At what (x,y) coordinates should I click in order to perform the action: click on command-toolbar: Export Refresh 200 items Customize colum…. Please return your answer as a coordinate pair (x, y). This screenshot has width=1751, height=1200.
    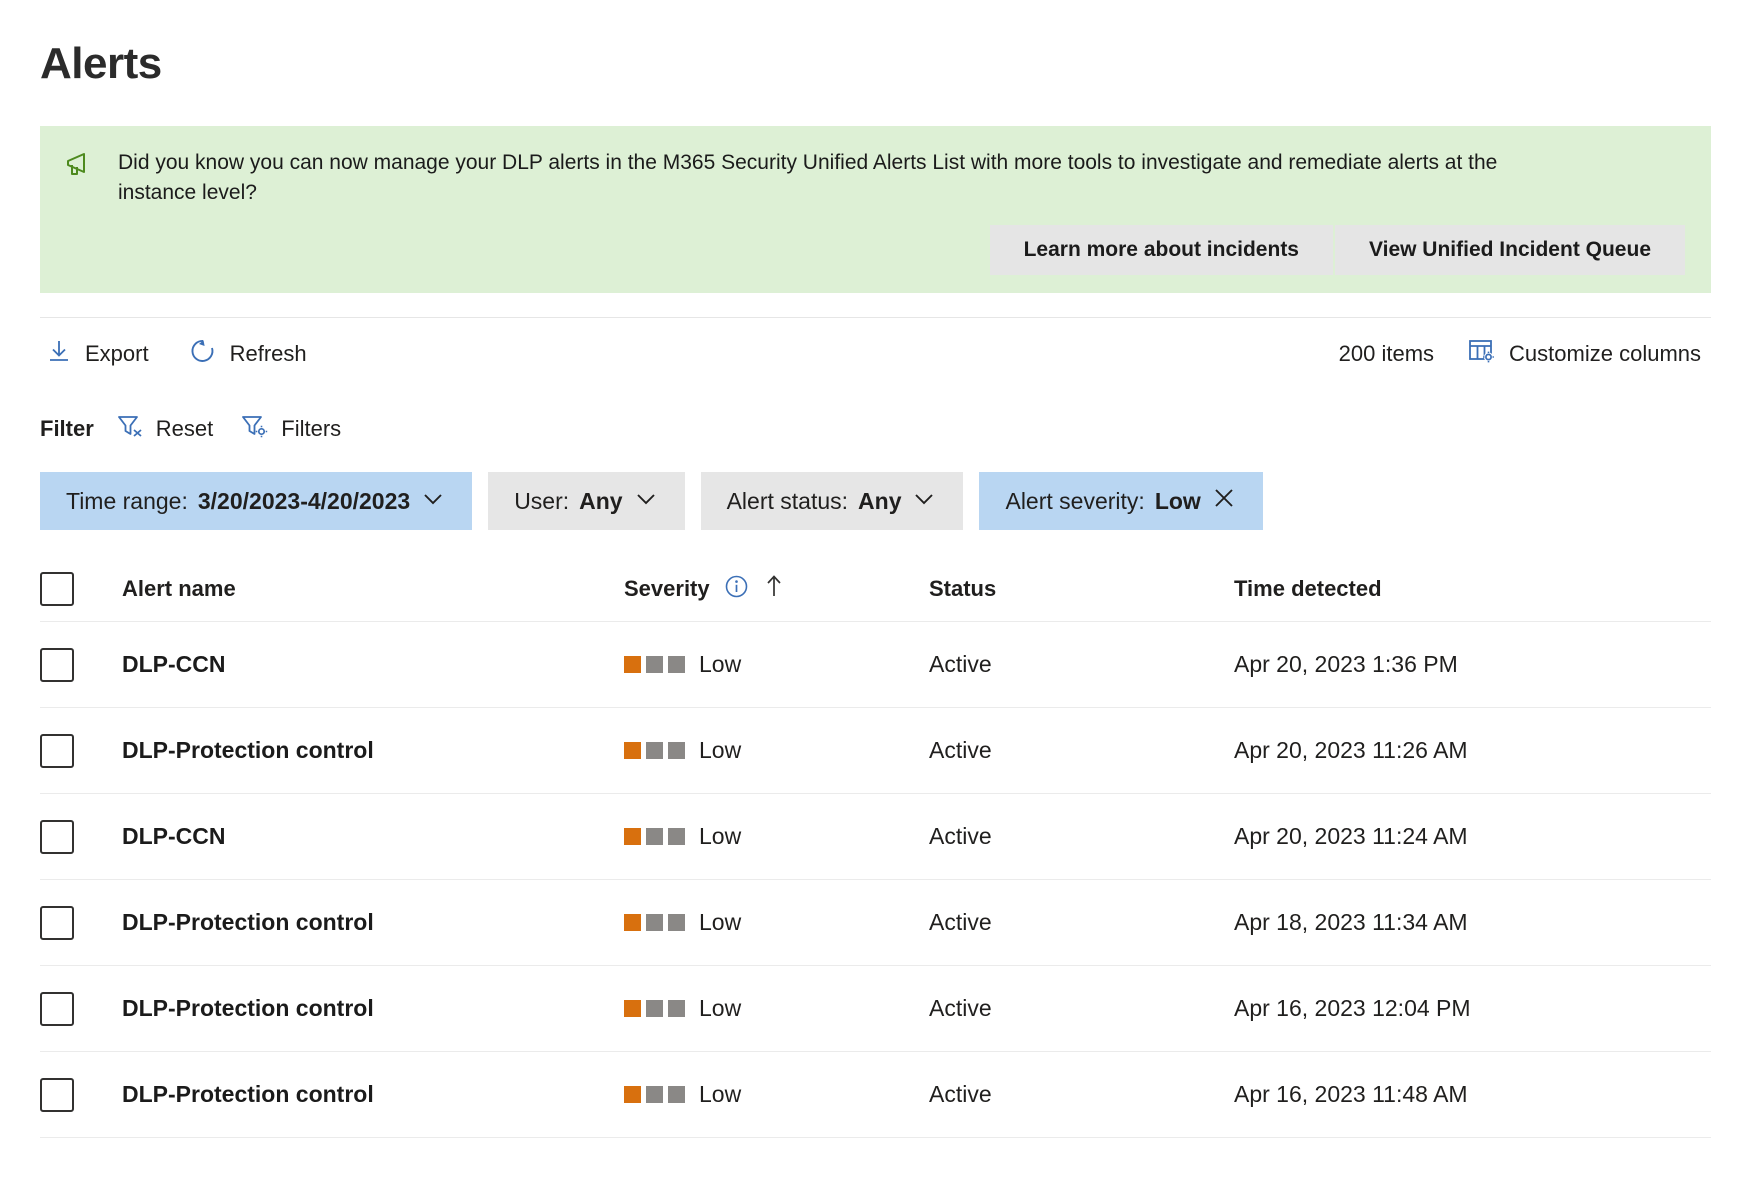
    Looking at the image, I should click on (875, 354).